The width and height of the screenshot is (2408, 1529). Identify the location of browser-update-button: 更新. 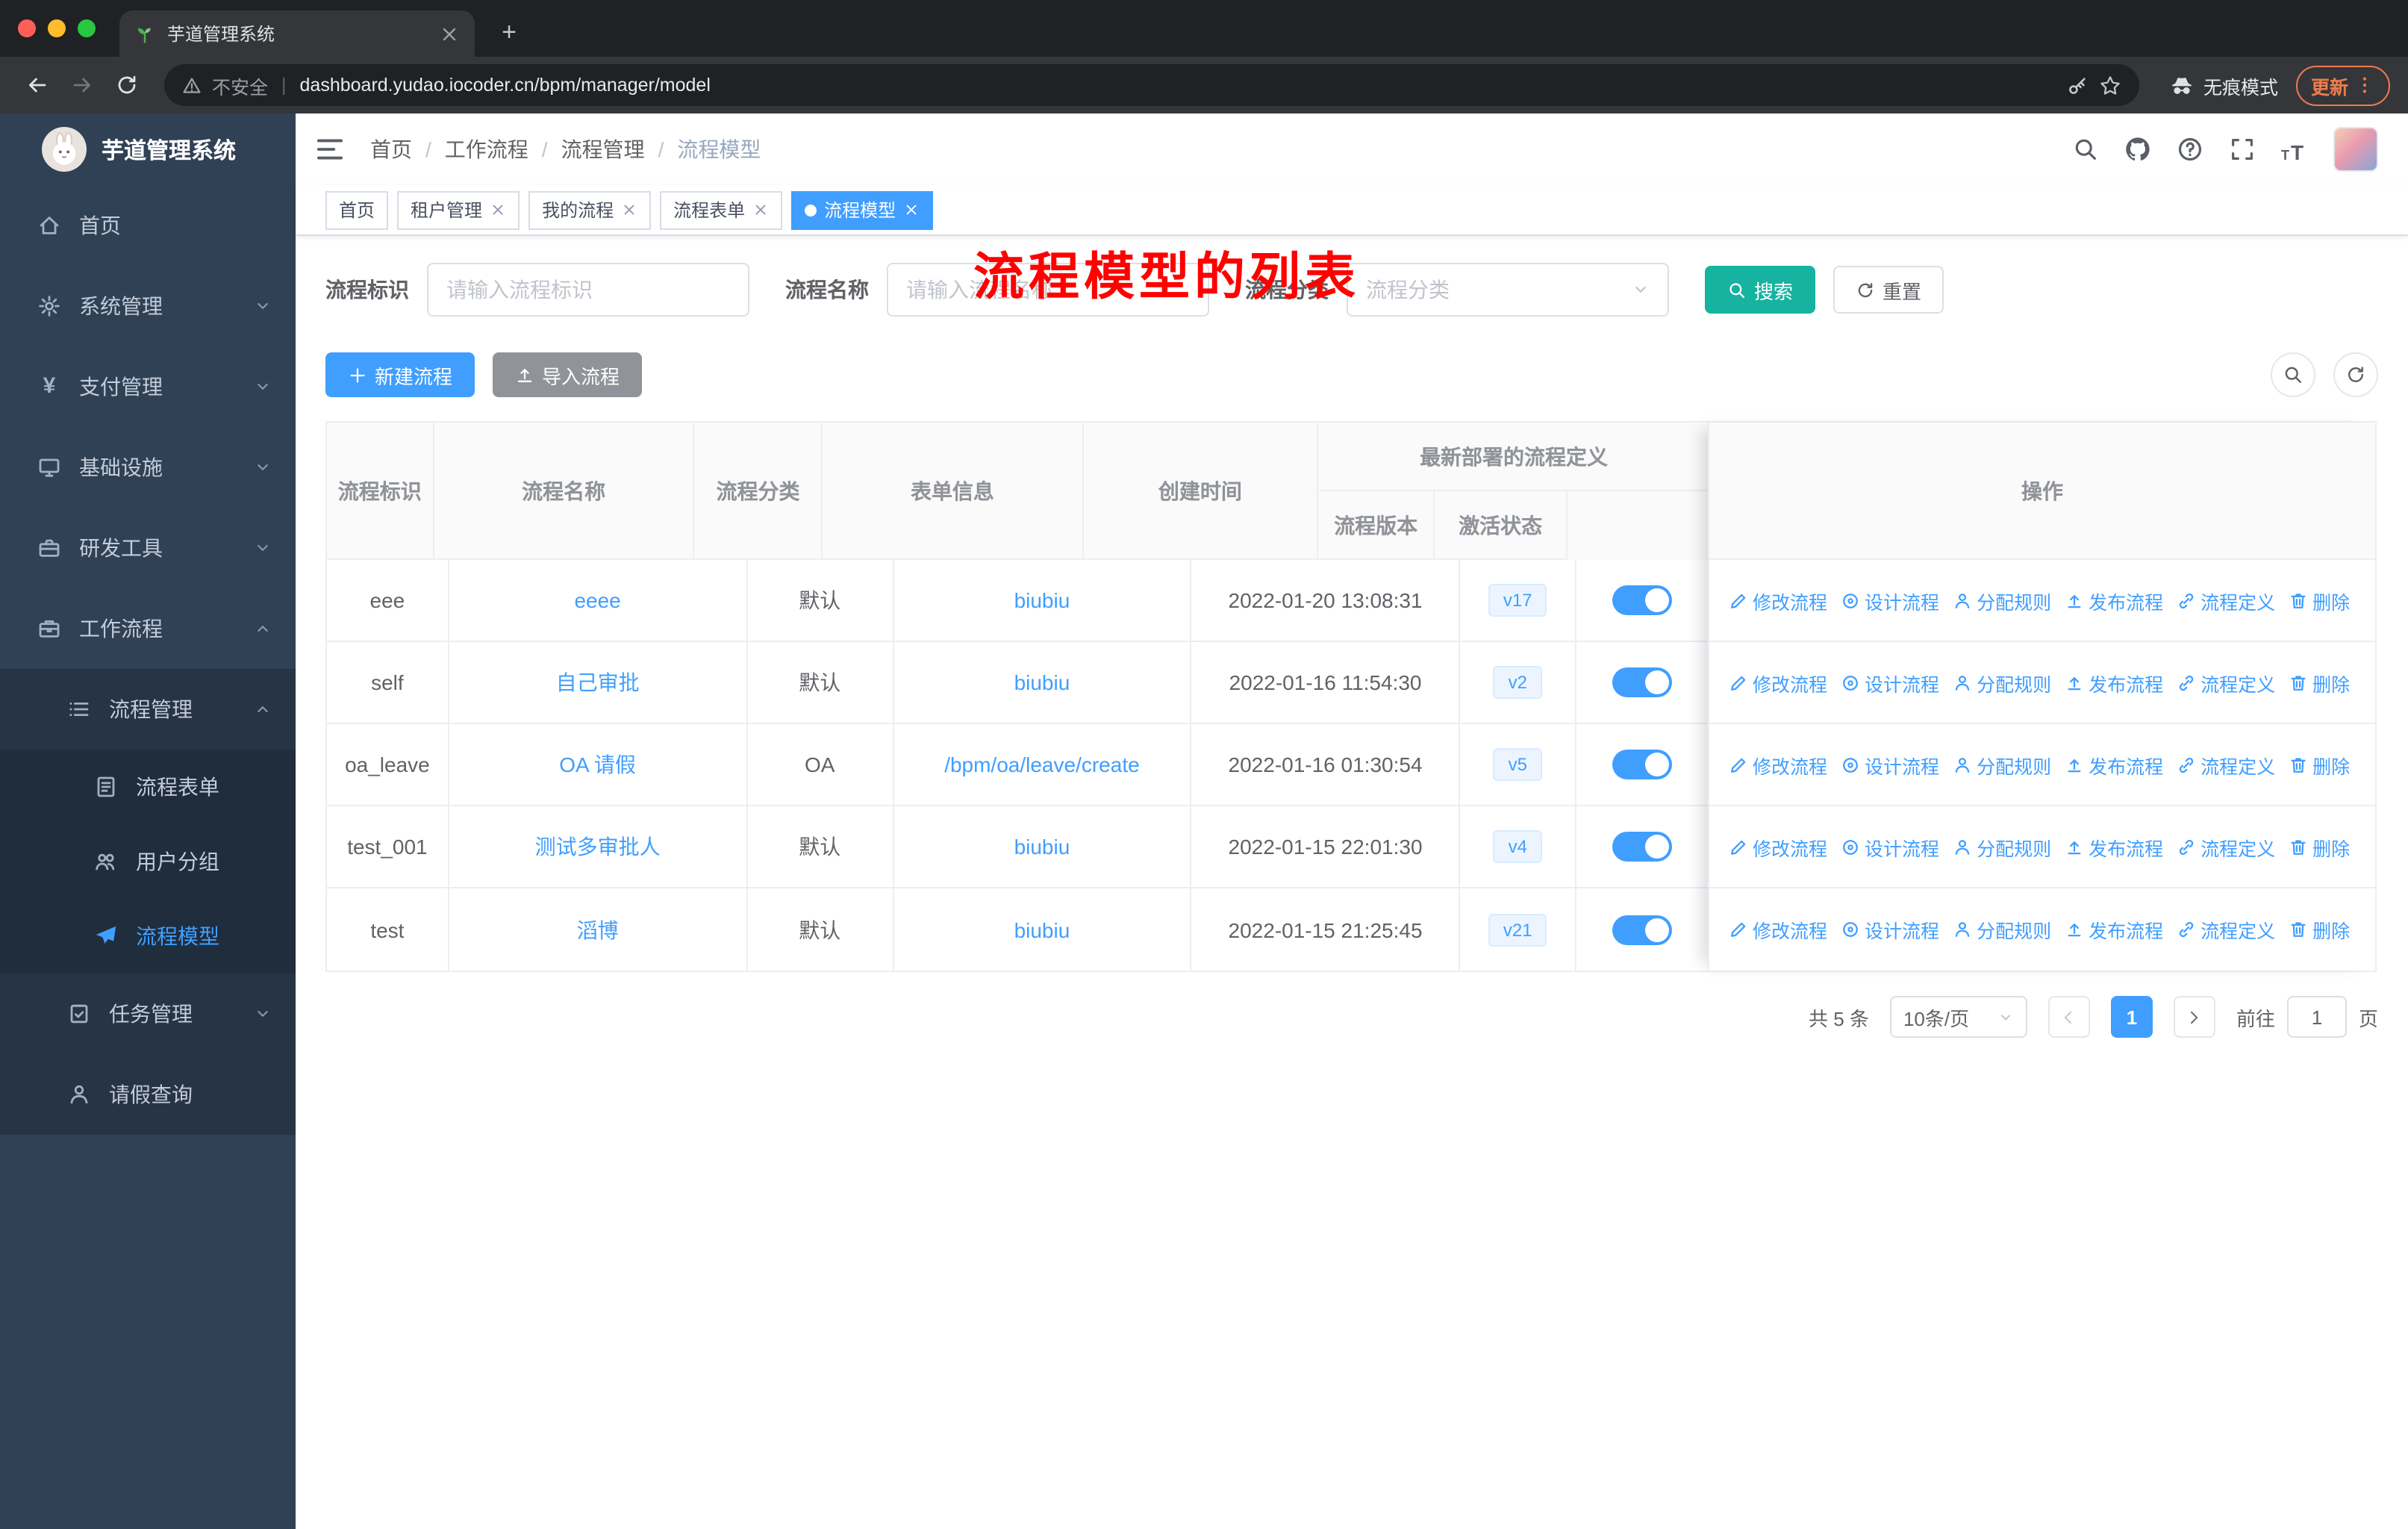
(2342, 85).